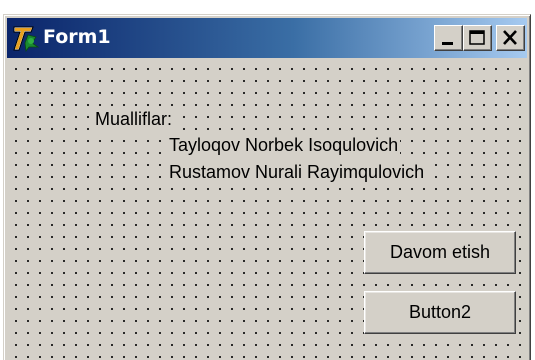 The width and height of the screenshot is (535, 360). Describe the element at coordinates (134, 119) in the screenshot. I see `authors-heading-label: Mualliflar:` at that location.